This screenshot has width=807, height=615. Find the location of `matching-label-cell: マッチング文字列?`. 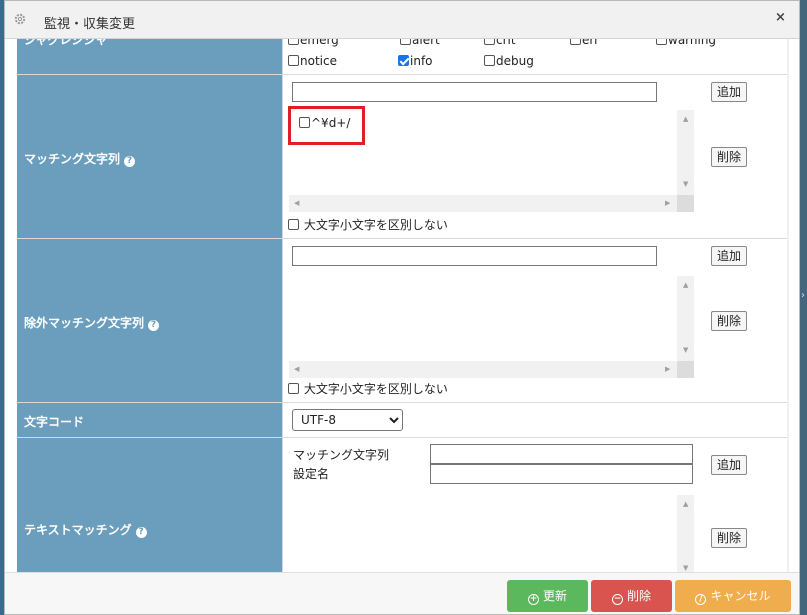

matching-label-cell: マッチング文字列? is located at coordinates (150, 156).